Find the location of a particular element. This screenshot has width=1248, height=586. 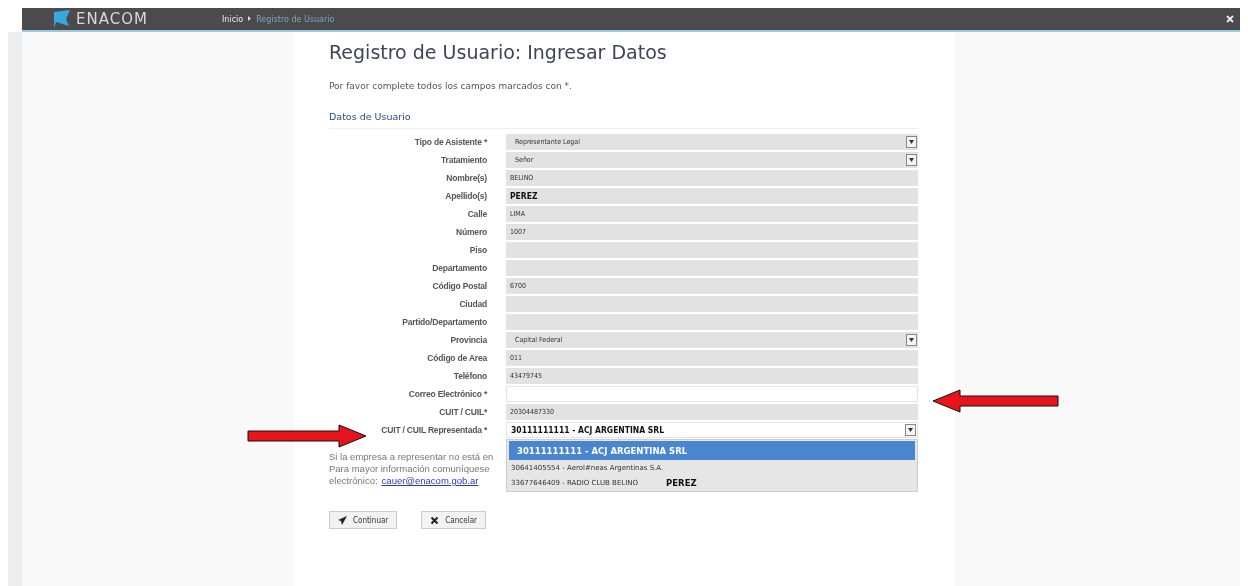

email-link: cauer@enacom.gob.ar is located at coordinates (430, 481).